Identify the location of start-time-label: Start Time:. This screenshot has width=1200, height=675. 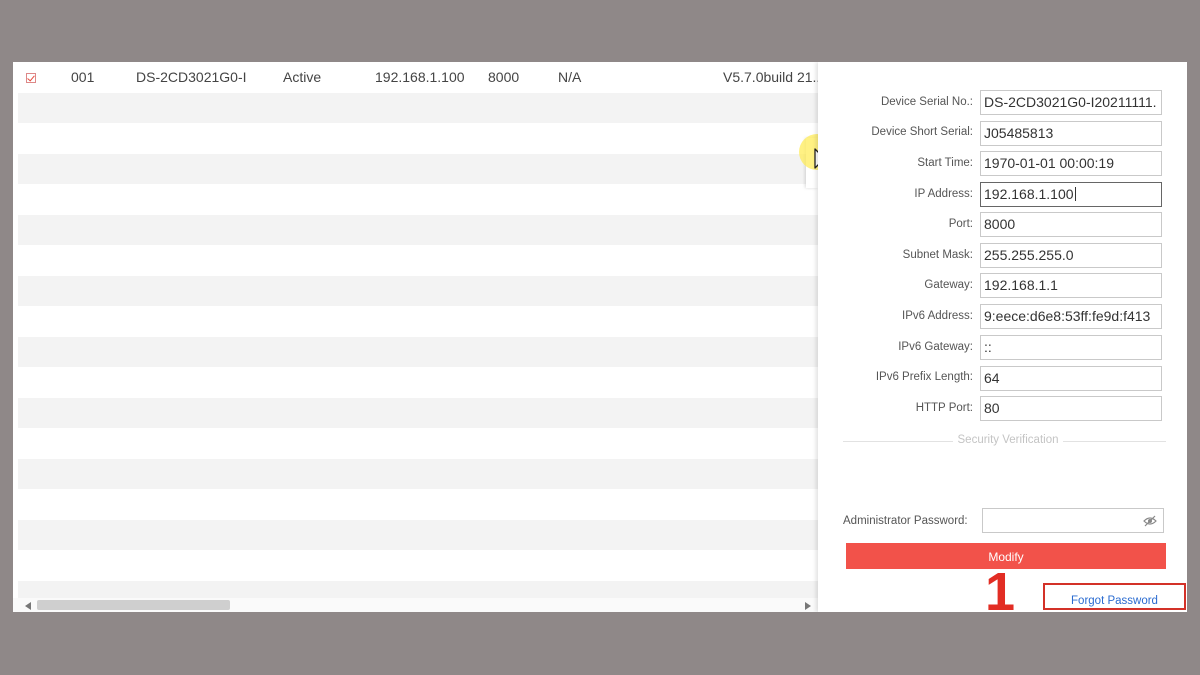
(945, 163).